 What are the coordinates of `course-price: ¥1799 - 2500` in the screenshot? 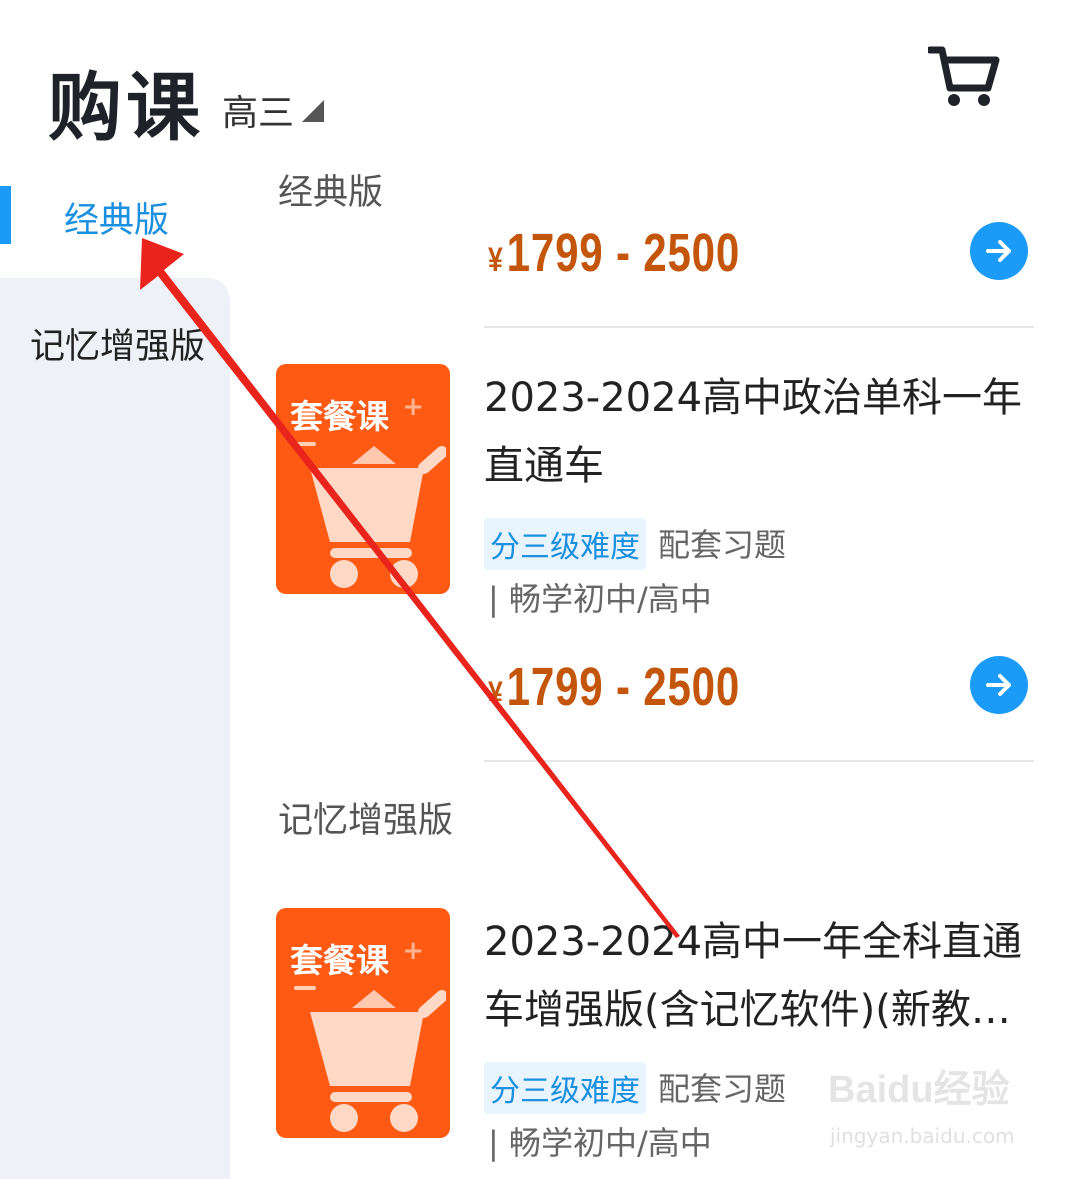 It's located at (614, 687).